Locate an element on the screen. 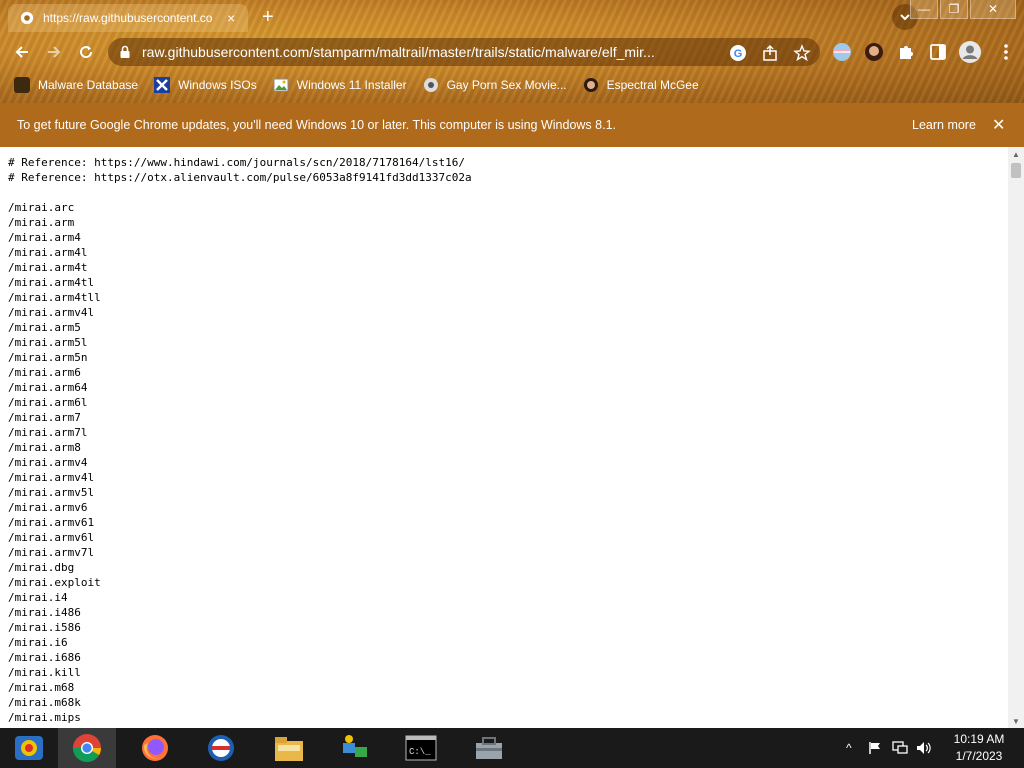  bookmark-star-icon is located at coordinates (802, 53).